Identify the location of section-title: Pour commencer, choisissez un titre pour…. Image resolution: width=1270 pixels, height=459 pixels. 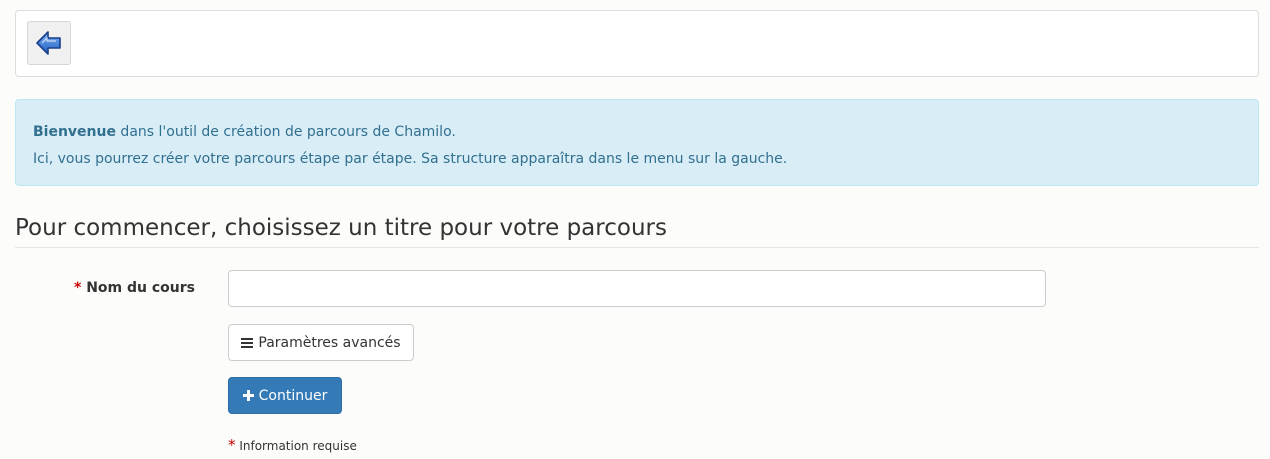
(637, 229).